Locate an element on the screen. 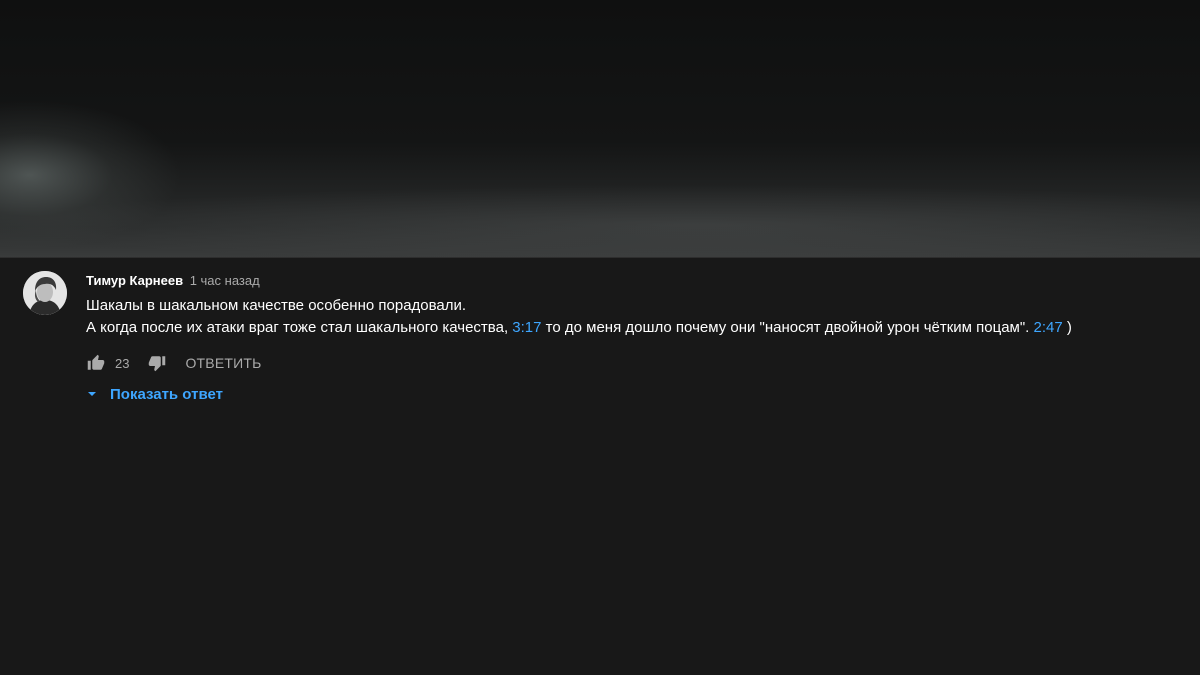  avatar is located at coordinates (45, 293).